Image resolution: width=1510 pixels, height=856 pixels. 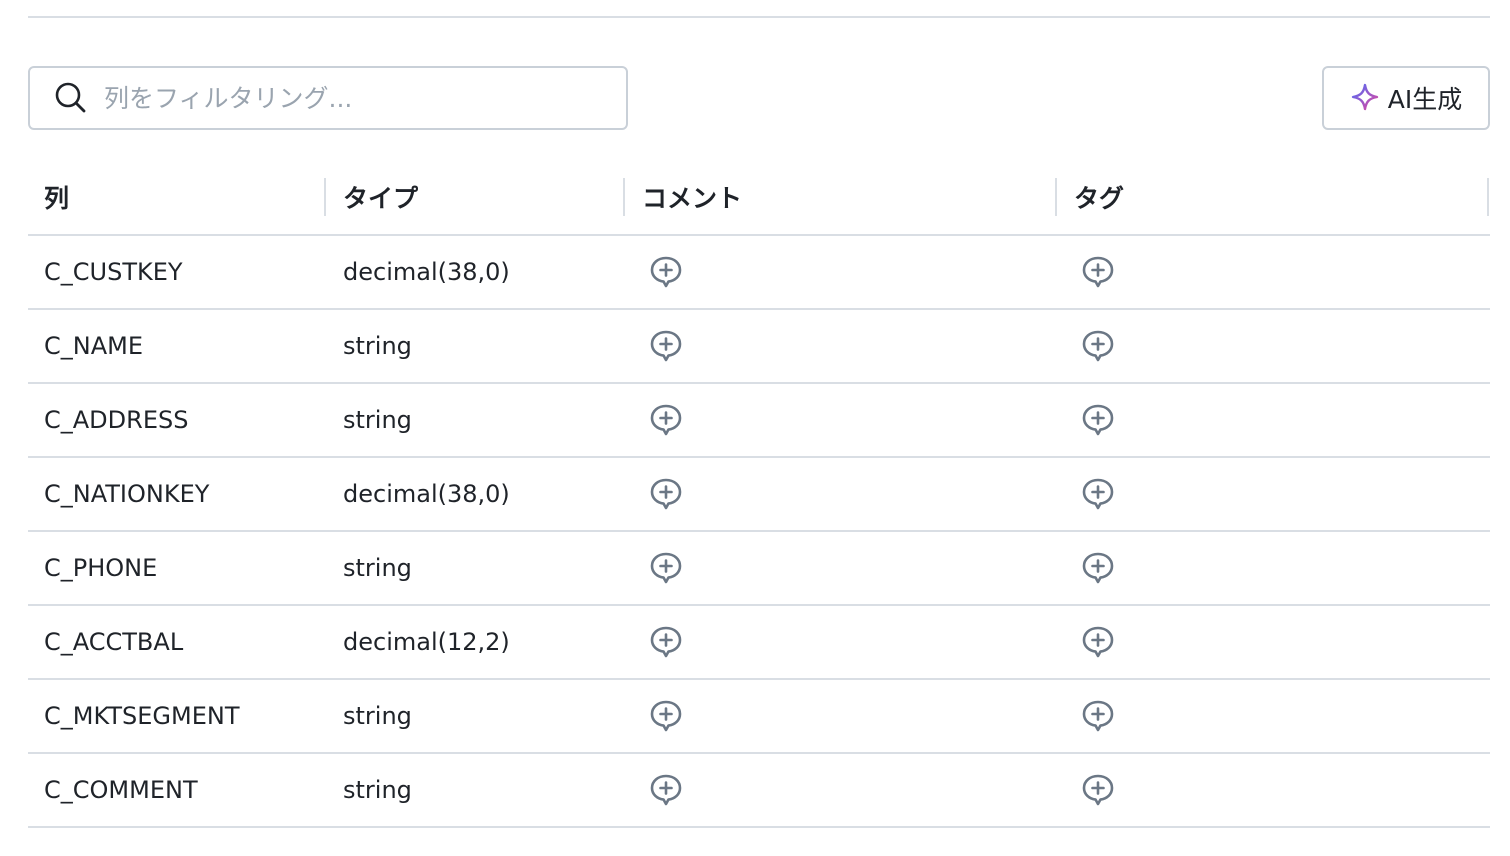 I want to click on column-name: C_ACCTBAL, so click(x=114, y=642).